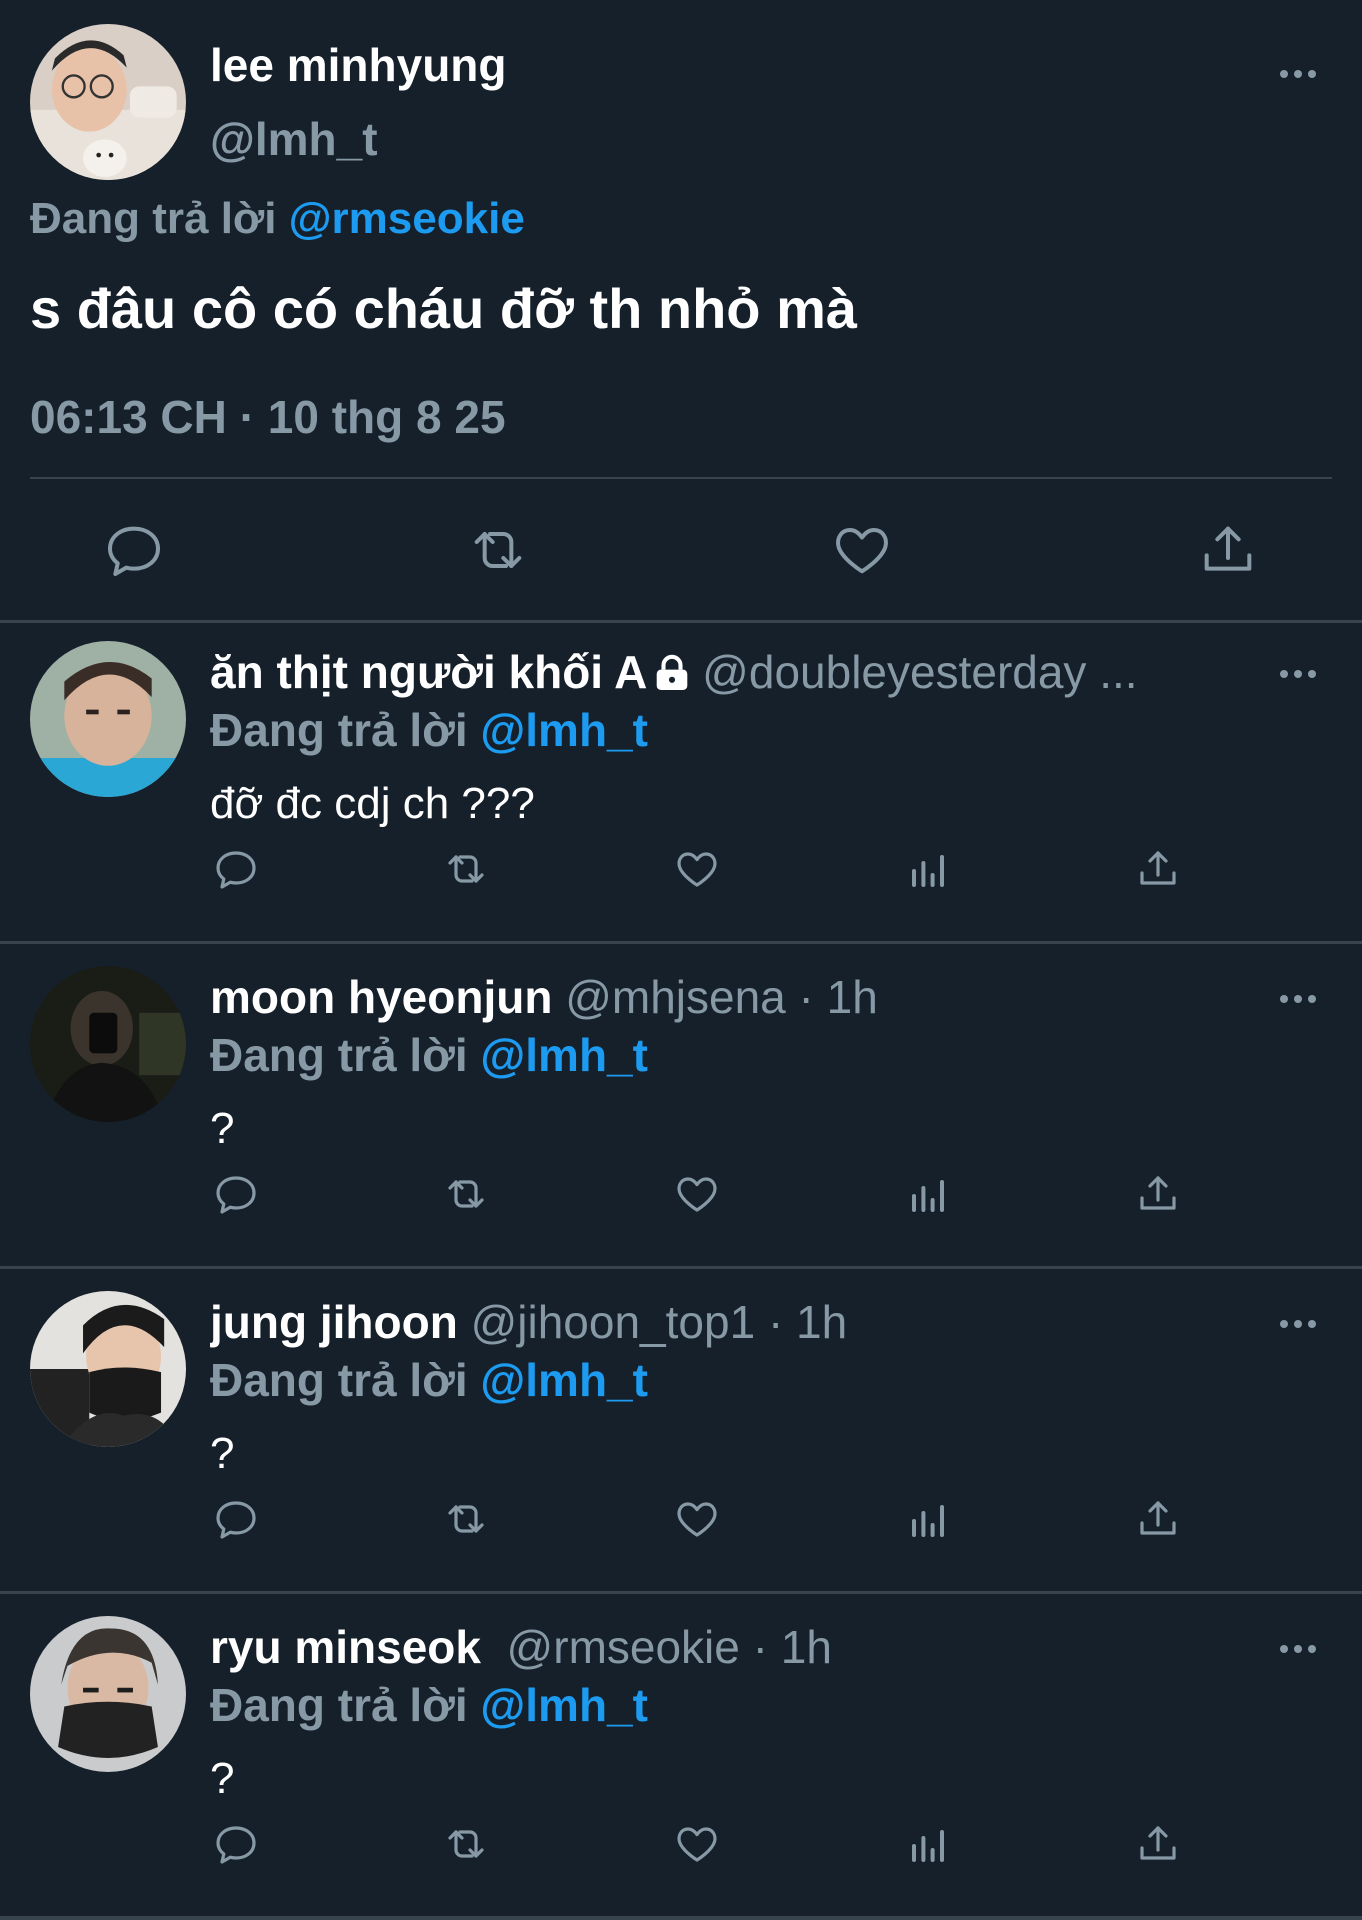 The width and height of the screenshot is (1362, 1920). Describe the element at coordinates (294, 139) in the screenshot. I see `user-handle: @lmh_t` at that location.